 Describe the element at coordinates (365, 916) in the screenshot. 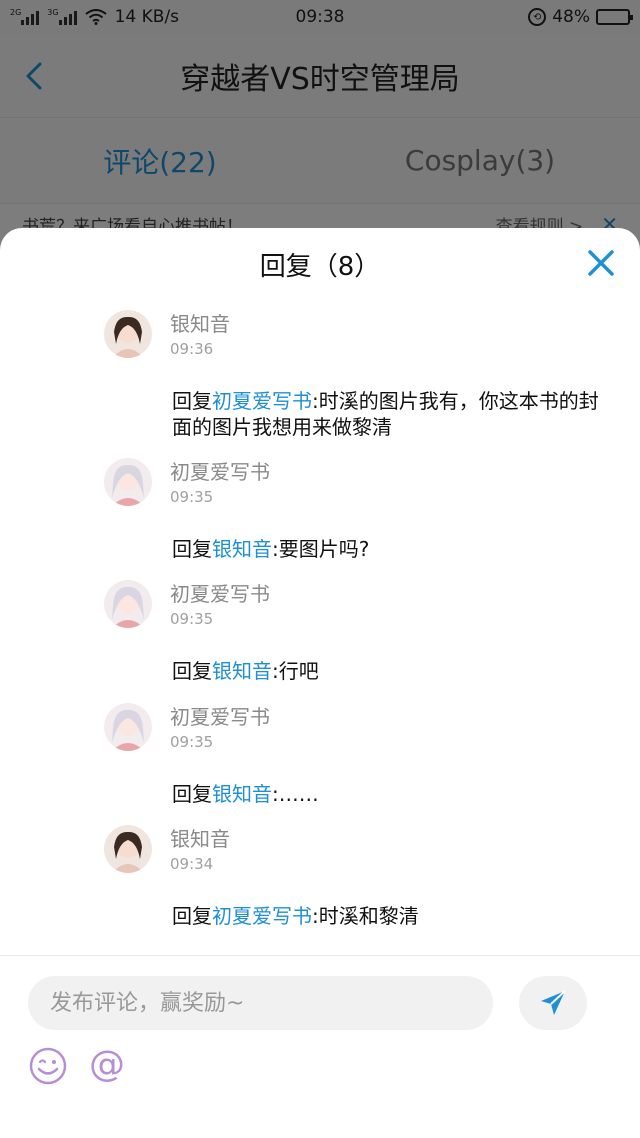

I see `reply-body: :时溪和黎清` at that location.